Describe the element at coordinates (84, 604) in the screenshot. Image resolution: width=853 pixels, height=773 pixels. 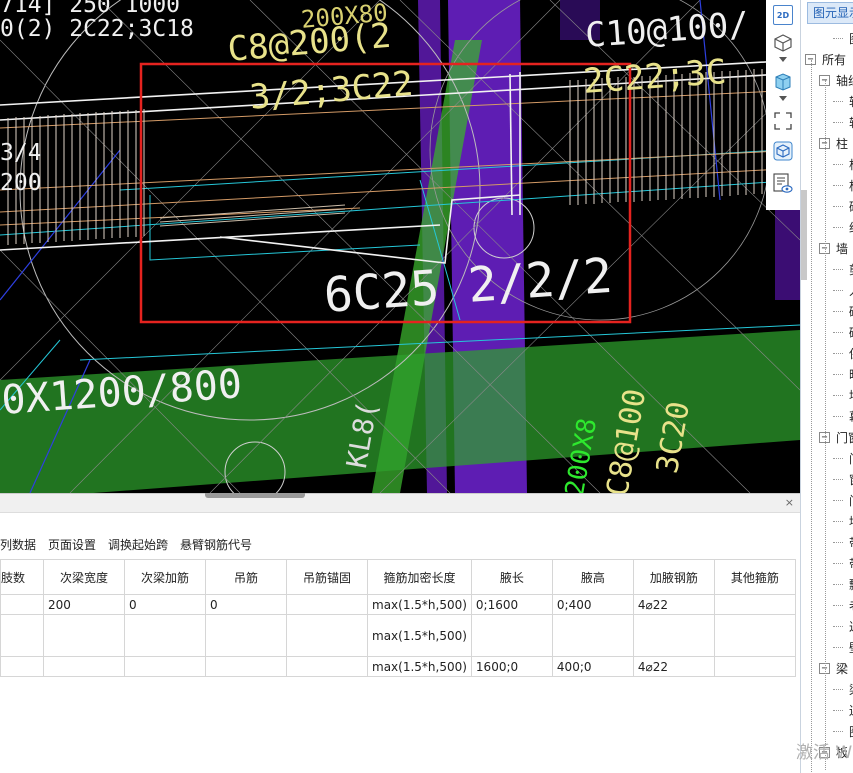
I see `table-cell: 200` at that location.